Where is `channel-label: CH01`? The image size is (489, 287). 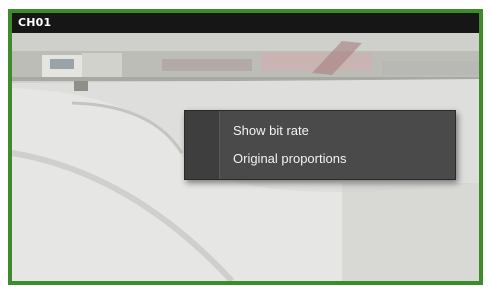 channel-label: CH01 is located at coordinates (35, 22).